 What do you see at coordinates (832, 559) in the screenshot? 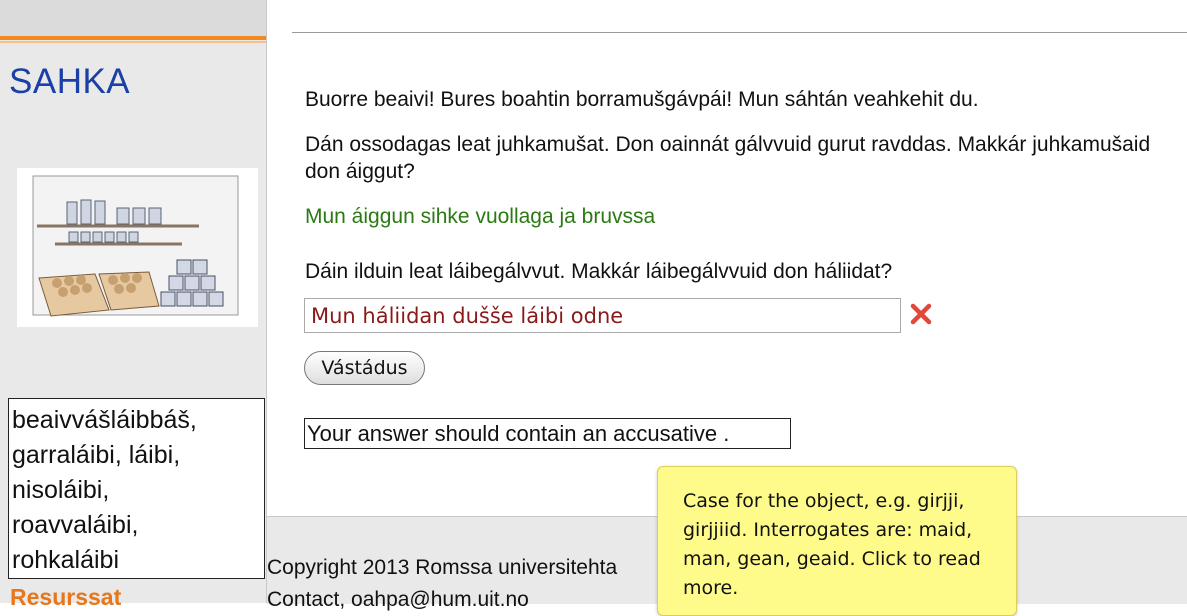
I see `tooltip-line: man, gean, geaid. Click to read` at bounding box center [832, 559].